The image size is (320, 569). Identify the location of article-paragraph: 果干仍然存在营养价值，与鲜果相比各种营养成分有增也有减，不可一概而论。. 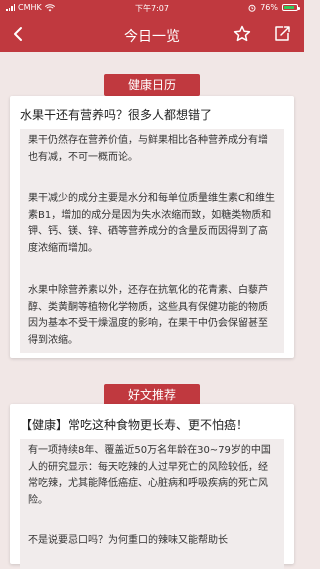
(152, 158).